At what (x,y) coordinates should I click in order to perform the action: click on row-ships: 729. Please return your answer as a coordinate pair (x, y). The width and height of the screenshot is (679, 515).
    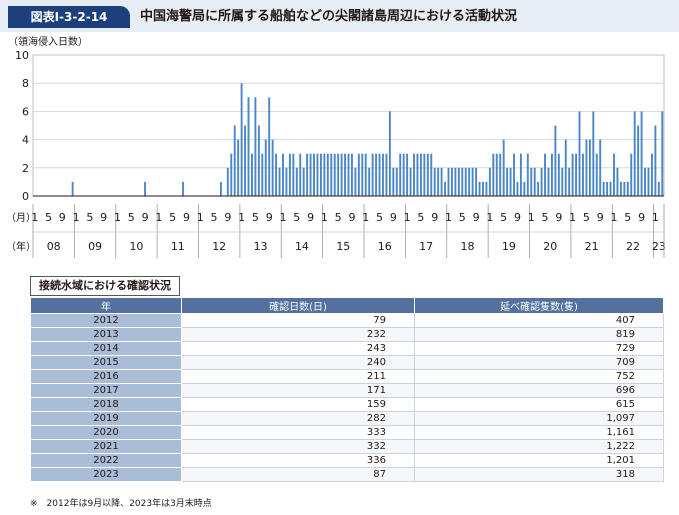
    Looking at the image, I should click on (539, 348).